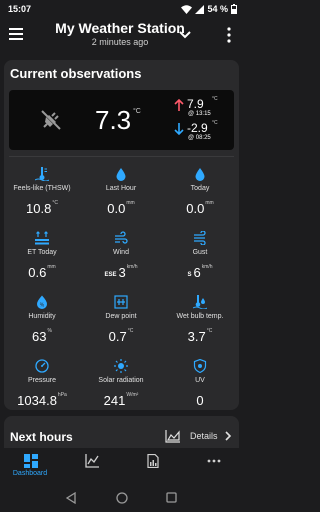  I want to click on observation-tile: Today 0.0mm, so click(200, 189).